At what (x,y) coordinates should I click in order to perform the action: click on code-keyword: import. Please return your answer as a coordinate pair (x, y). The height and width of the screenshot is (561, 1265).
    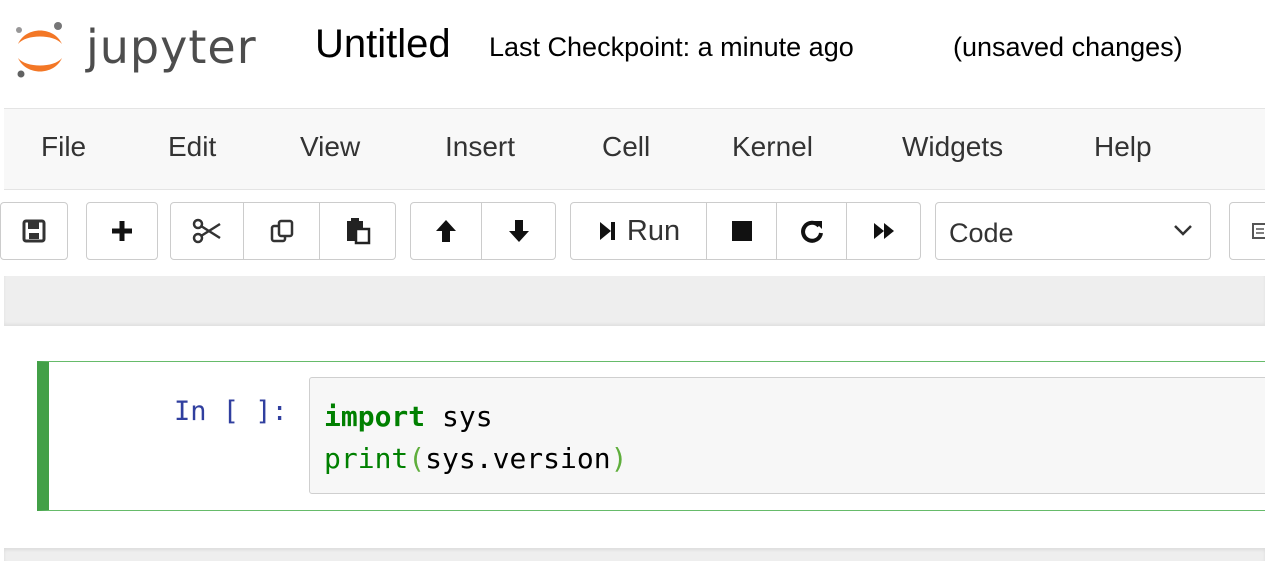
    Looking at the image, I should click on (375, 416).